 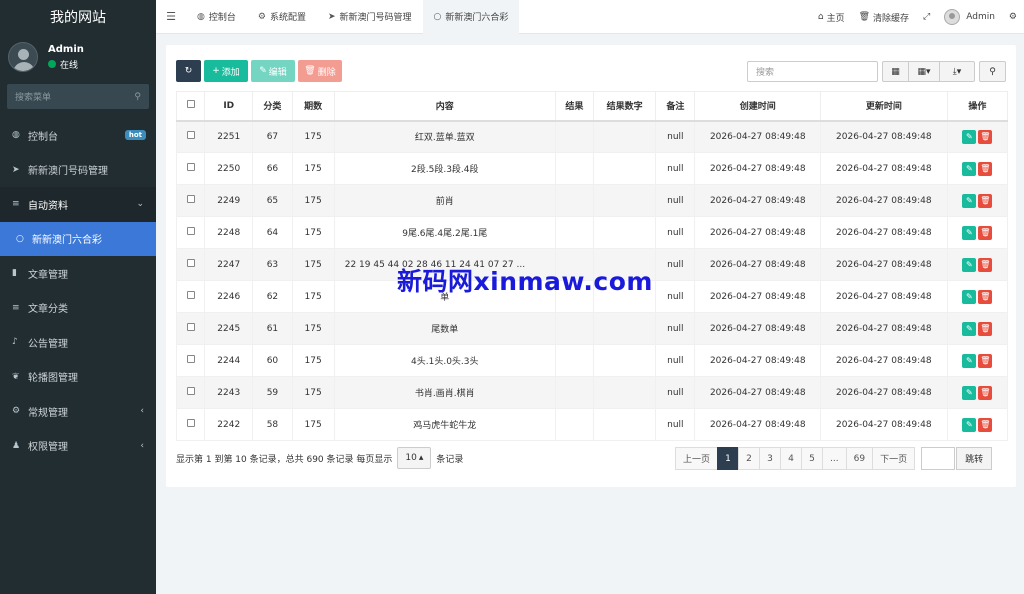 I want to click on menu-search-input: 搜索菜单 ⚲, so click(x=78, y=96).